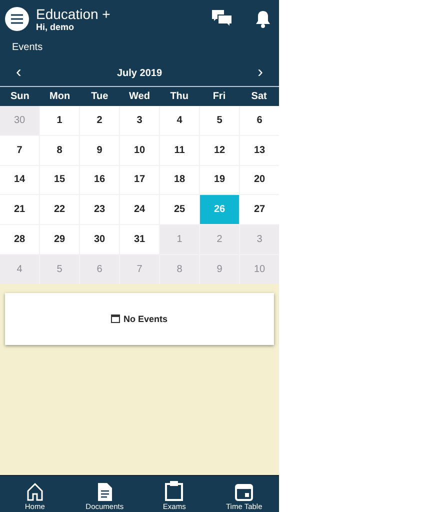  I want to click on weekday-label: Thu, so click(179, 96).